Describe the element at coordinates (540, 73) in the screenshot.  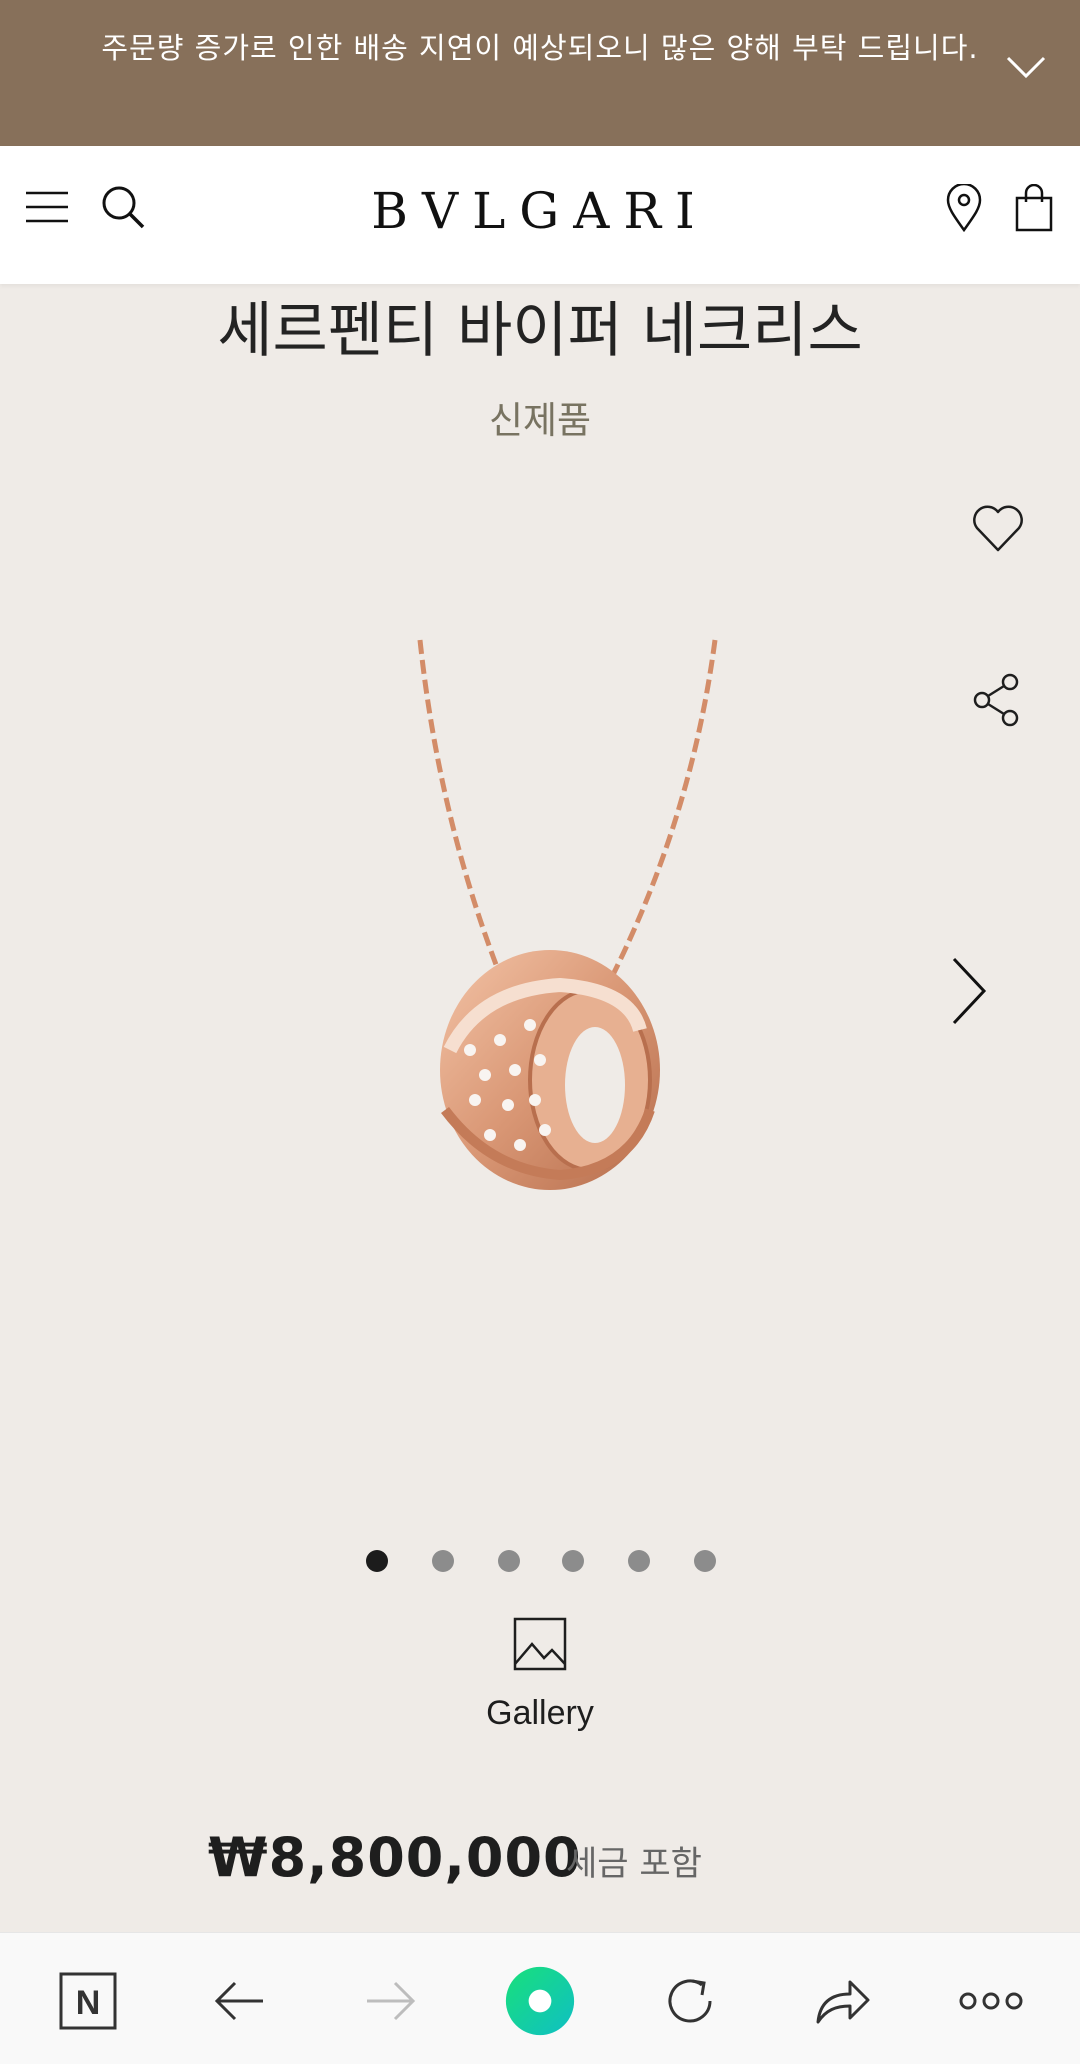
I see `announcement-banner: 주문량 증가로 인한 배송 지연이 예상되오니 많은 양해 부탁 드립니다.` at that location.